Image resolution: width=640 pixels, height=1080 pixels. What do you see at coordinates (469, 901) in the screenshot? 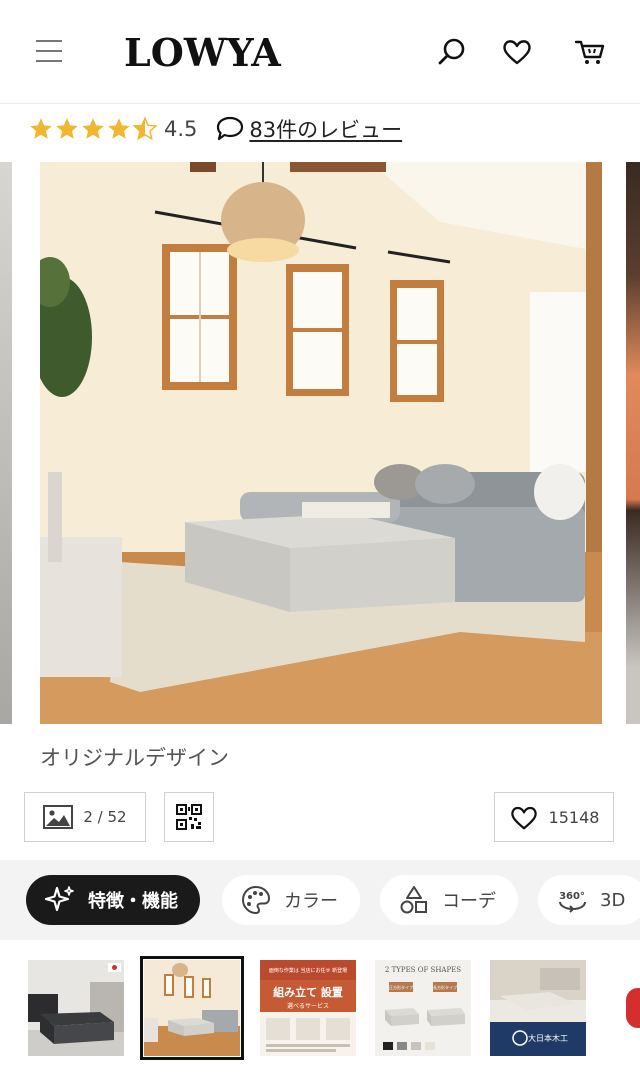
I see `tab-label: コーデ` at bounding box center [469, 901].